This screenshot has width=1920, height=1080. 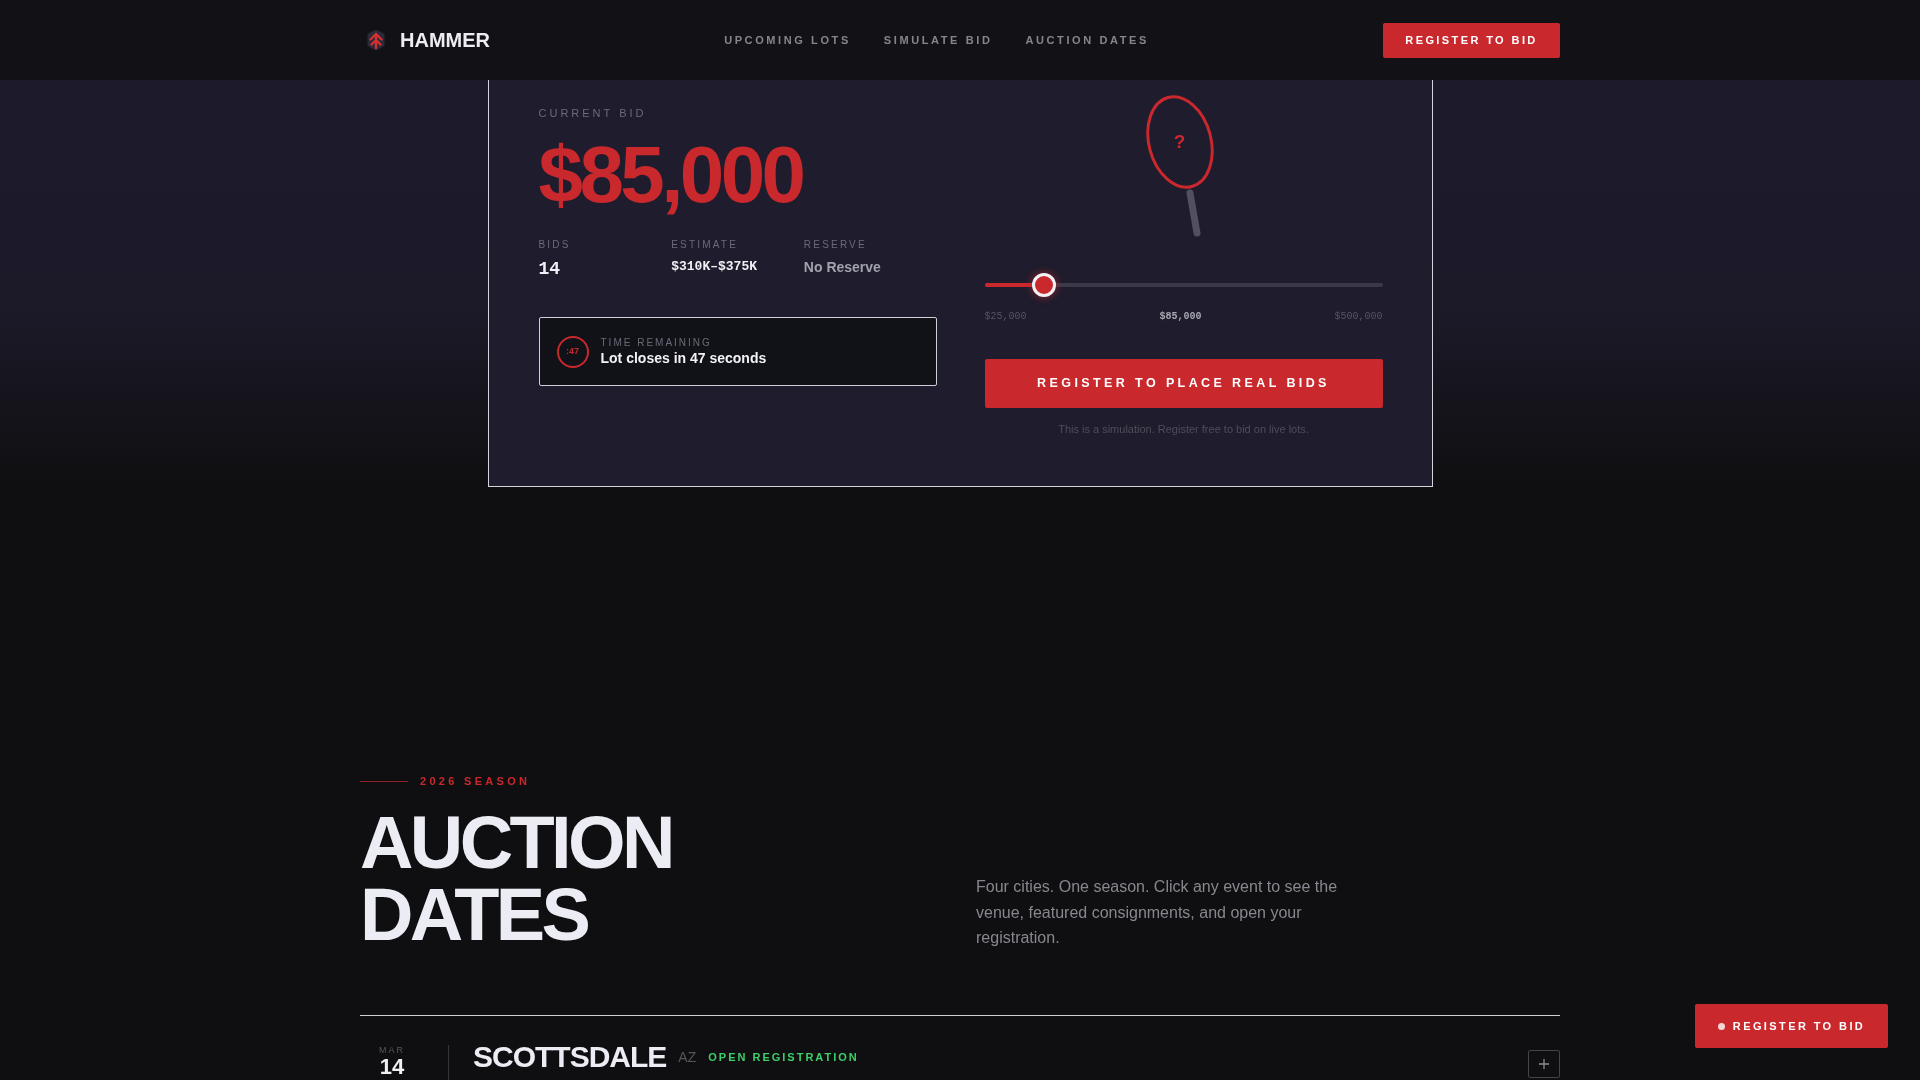 I want to click on bid-count: 14, so click(x=549, y=269).